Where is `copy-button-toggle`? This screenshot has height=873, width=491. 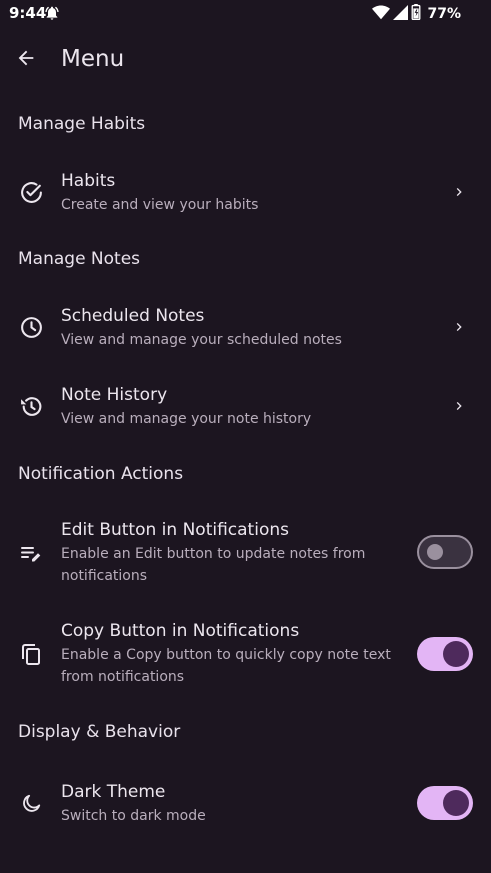 copy-button-toggle is located at coordinates (445, 654).